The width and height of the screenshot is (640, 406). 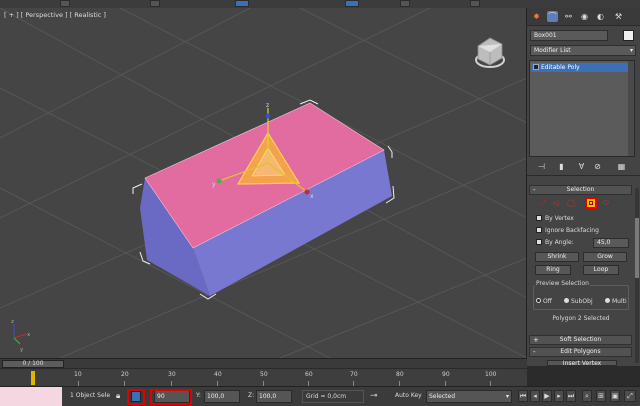 I want to click on grid-size-text: Grid = 0,0cm, so click(x=333, y=396).